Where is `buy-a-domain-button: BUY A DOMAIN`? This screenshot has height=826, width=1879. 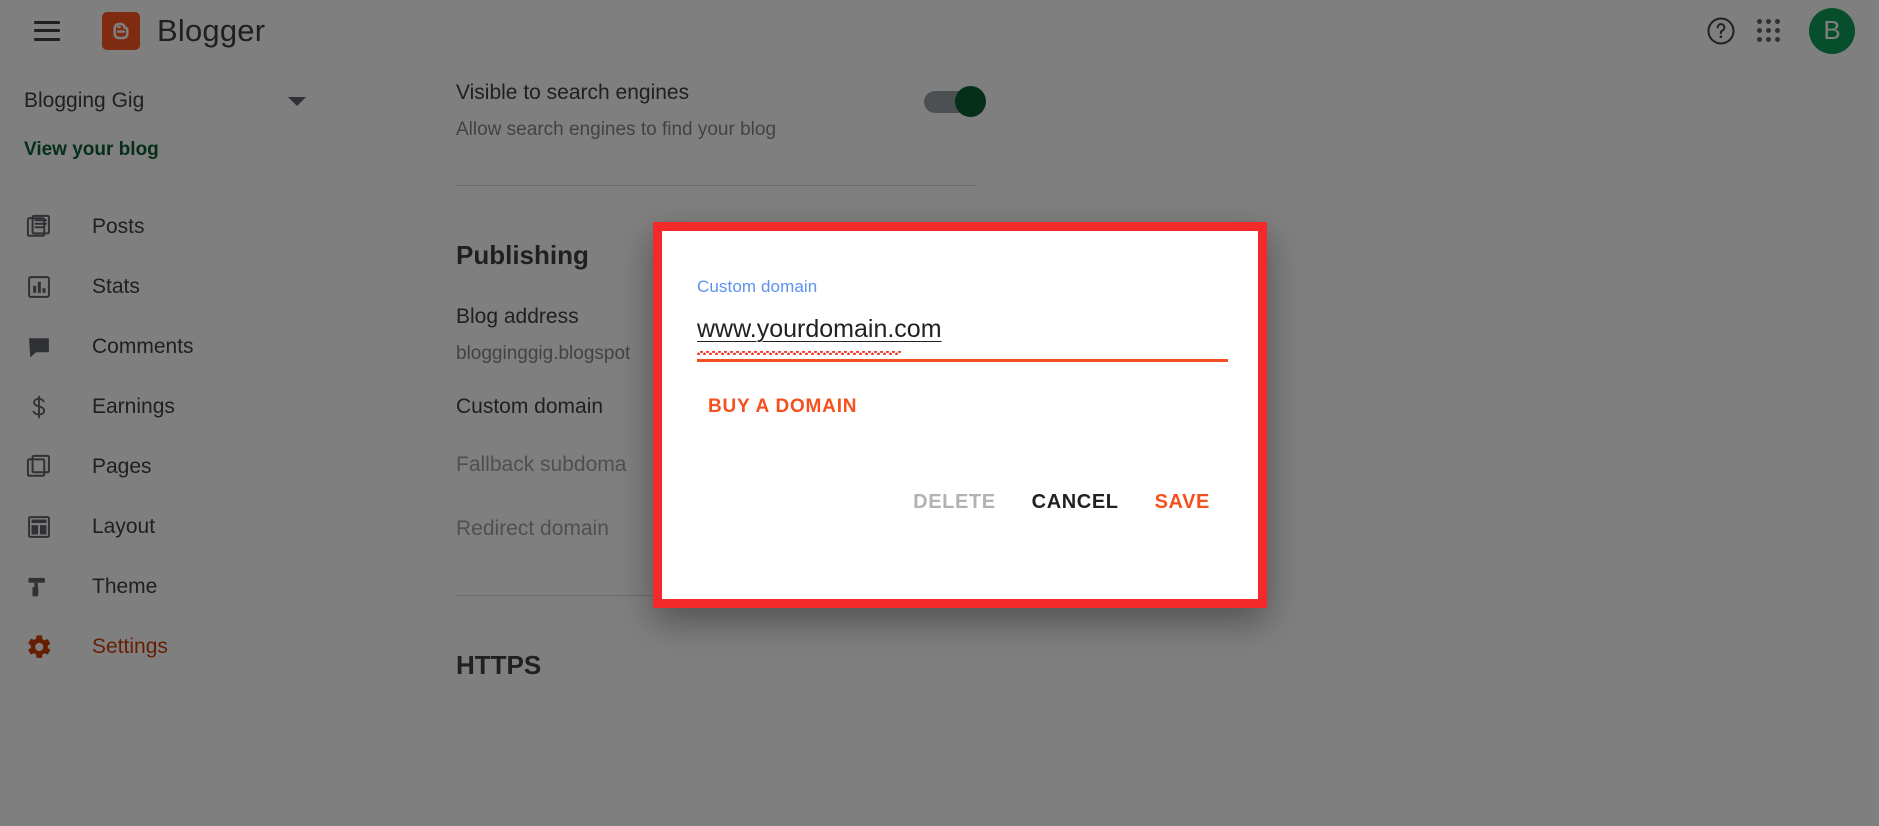
buy-a-domain-button: BUY A DOMAIN is located at coordinates (782, 407).